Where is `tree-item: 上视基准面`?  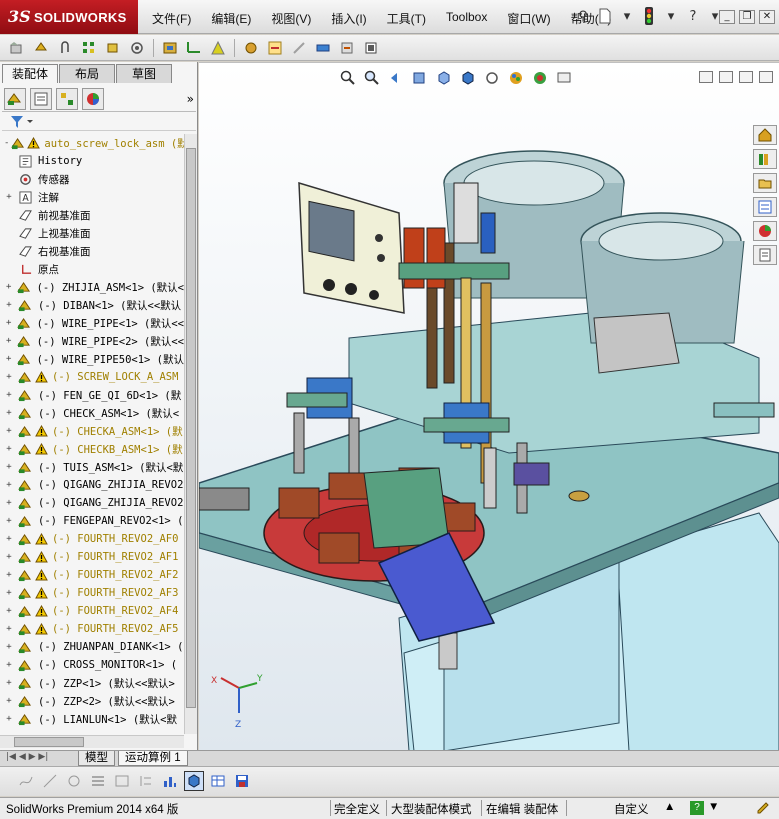 tree-item: 上视基准面 is located at coordinates (92, 233).